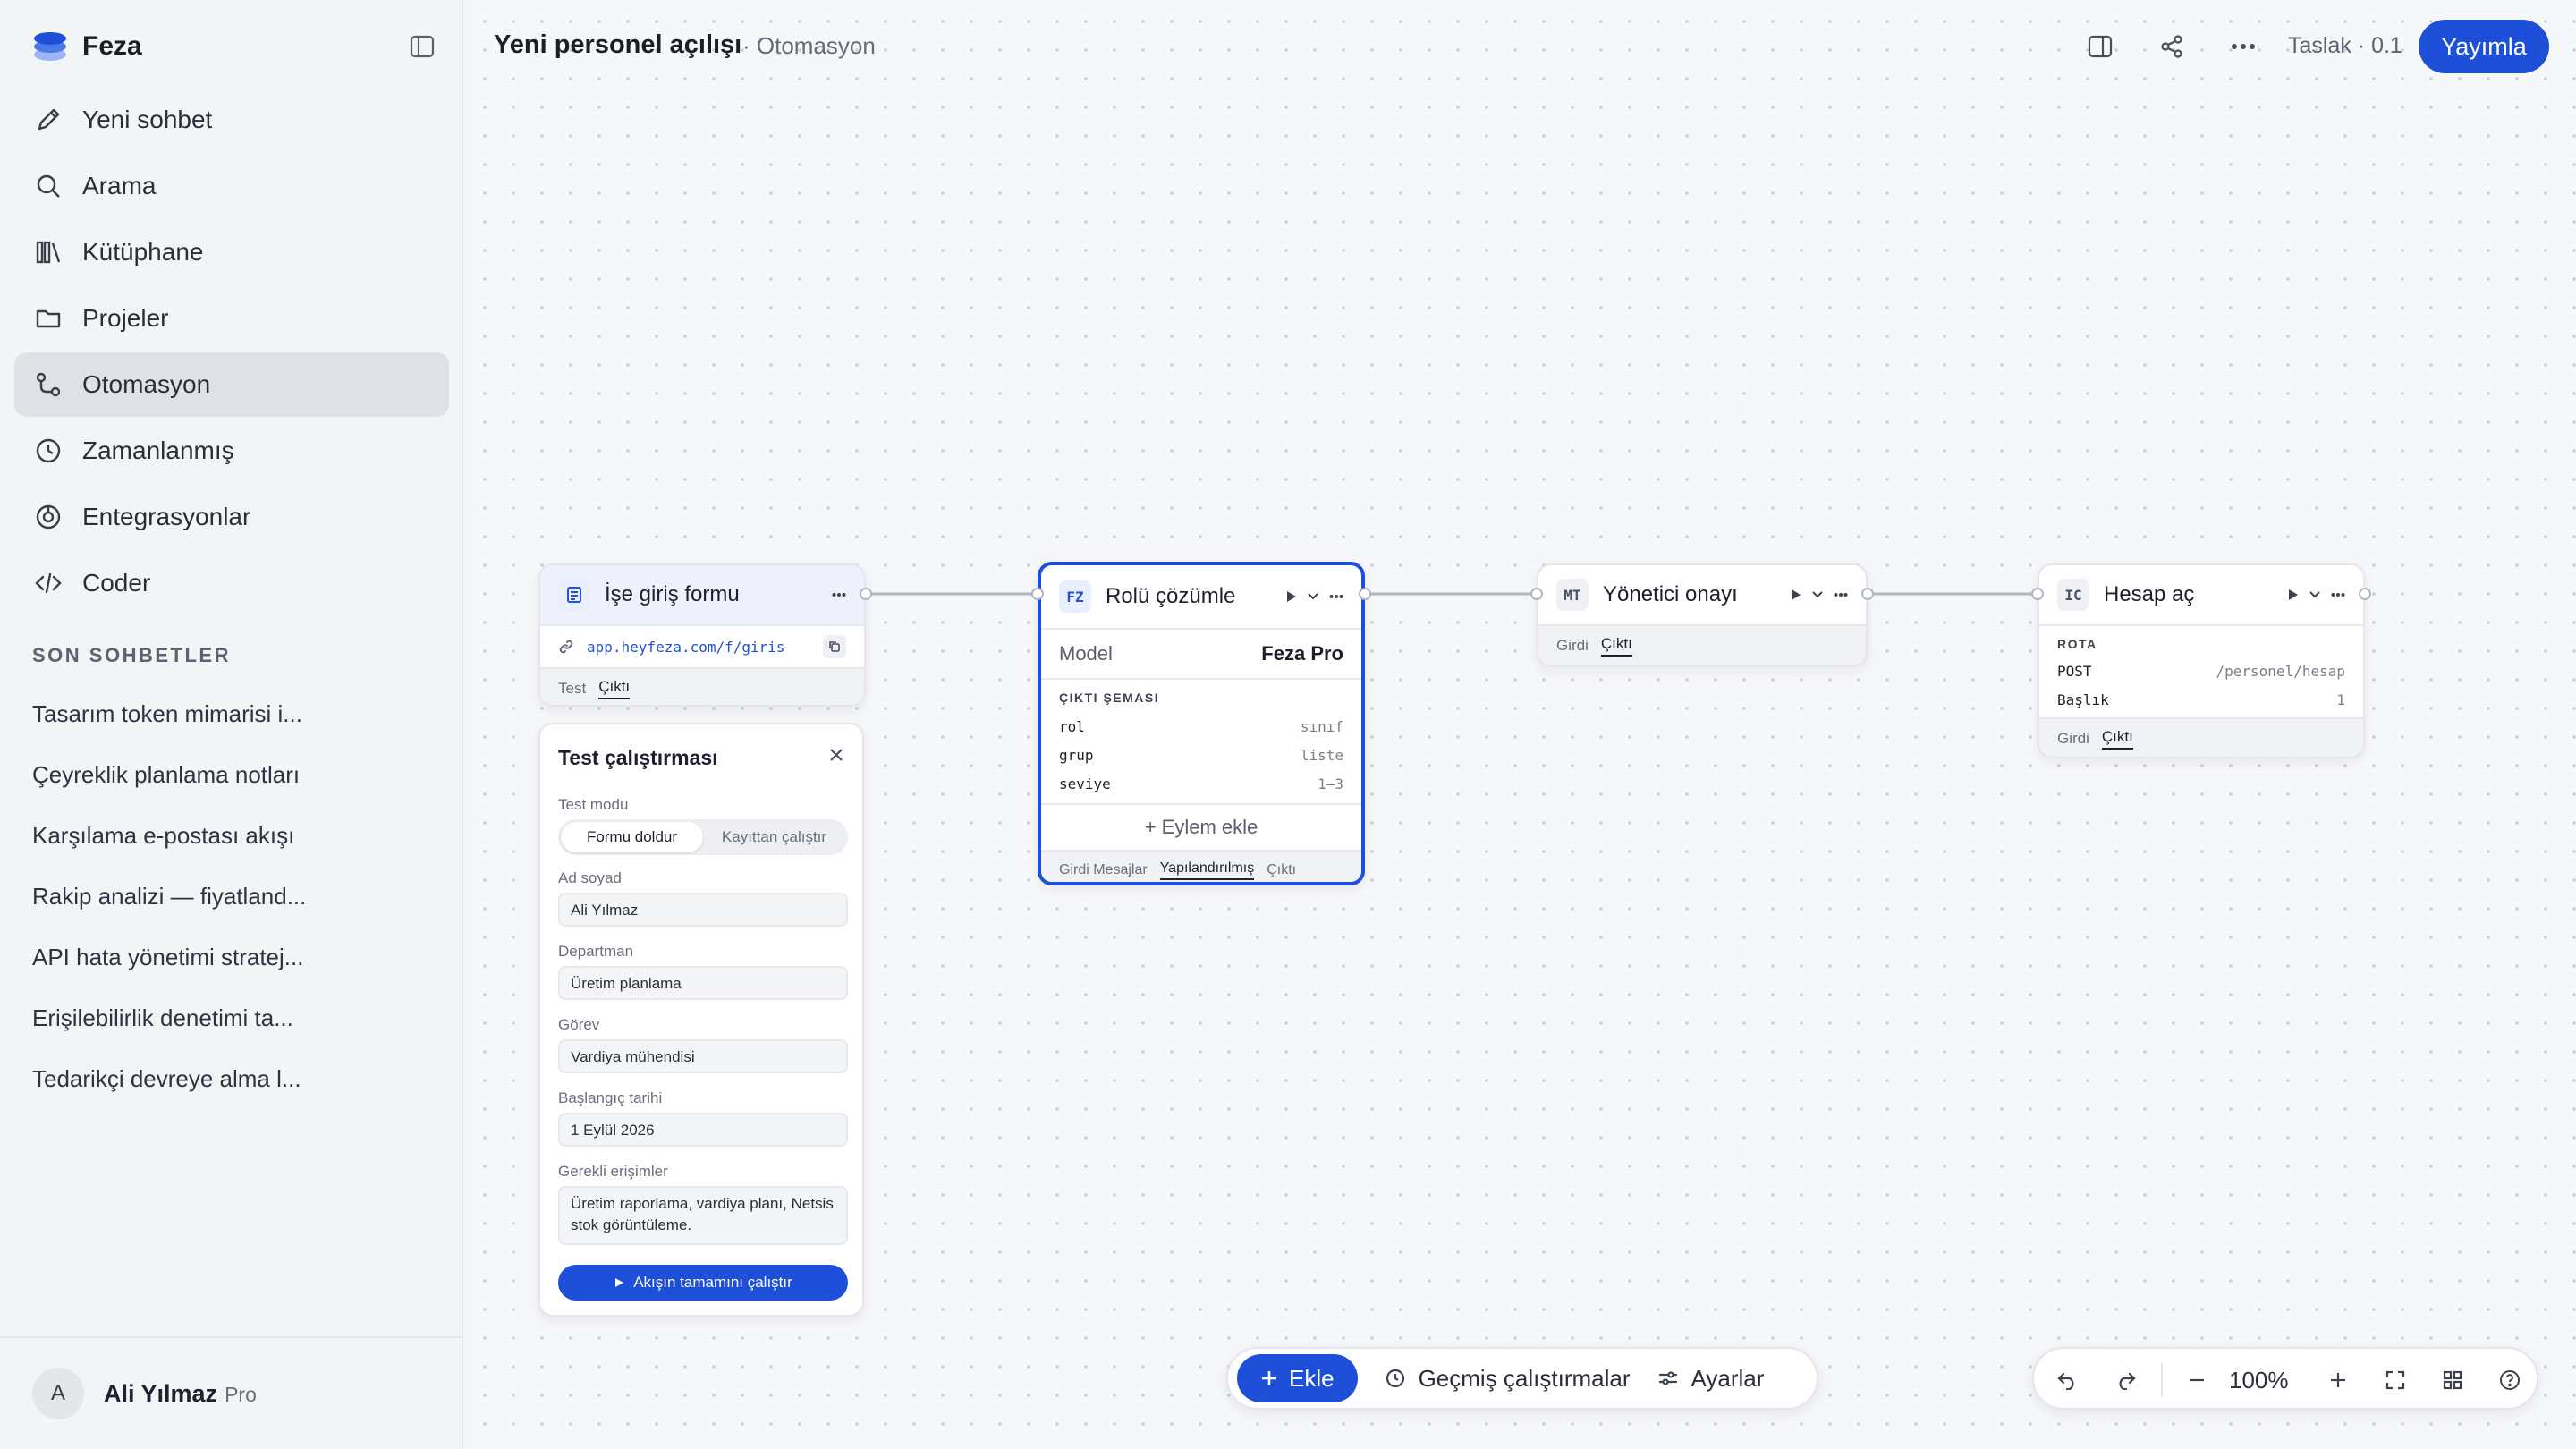  What do you see at coordinates (834, 646) in the screenshot?
I see `copy-url-button` at bounding box center [834, 646].